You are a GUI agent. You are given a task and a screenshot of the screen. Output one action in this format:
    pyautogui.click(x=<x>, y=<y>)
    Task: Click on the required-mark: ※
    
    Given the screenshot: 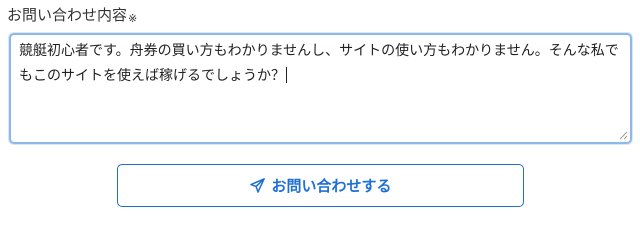 What is the action you would take?
    pyautogui.click(x=133, y=18)
    